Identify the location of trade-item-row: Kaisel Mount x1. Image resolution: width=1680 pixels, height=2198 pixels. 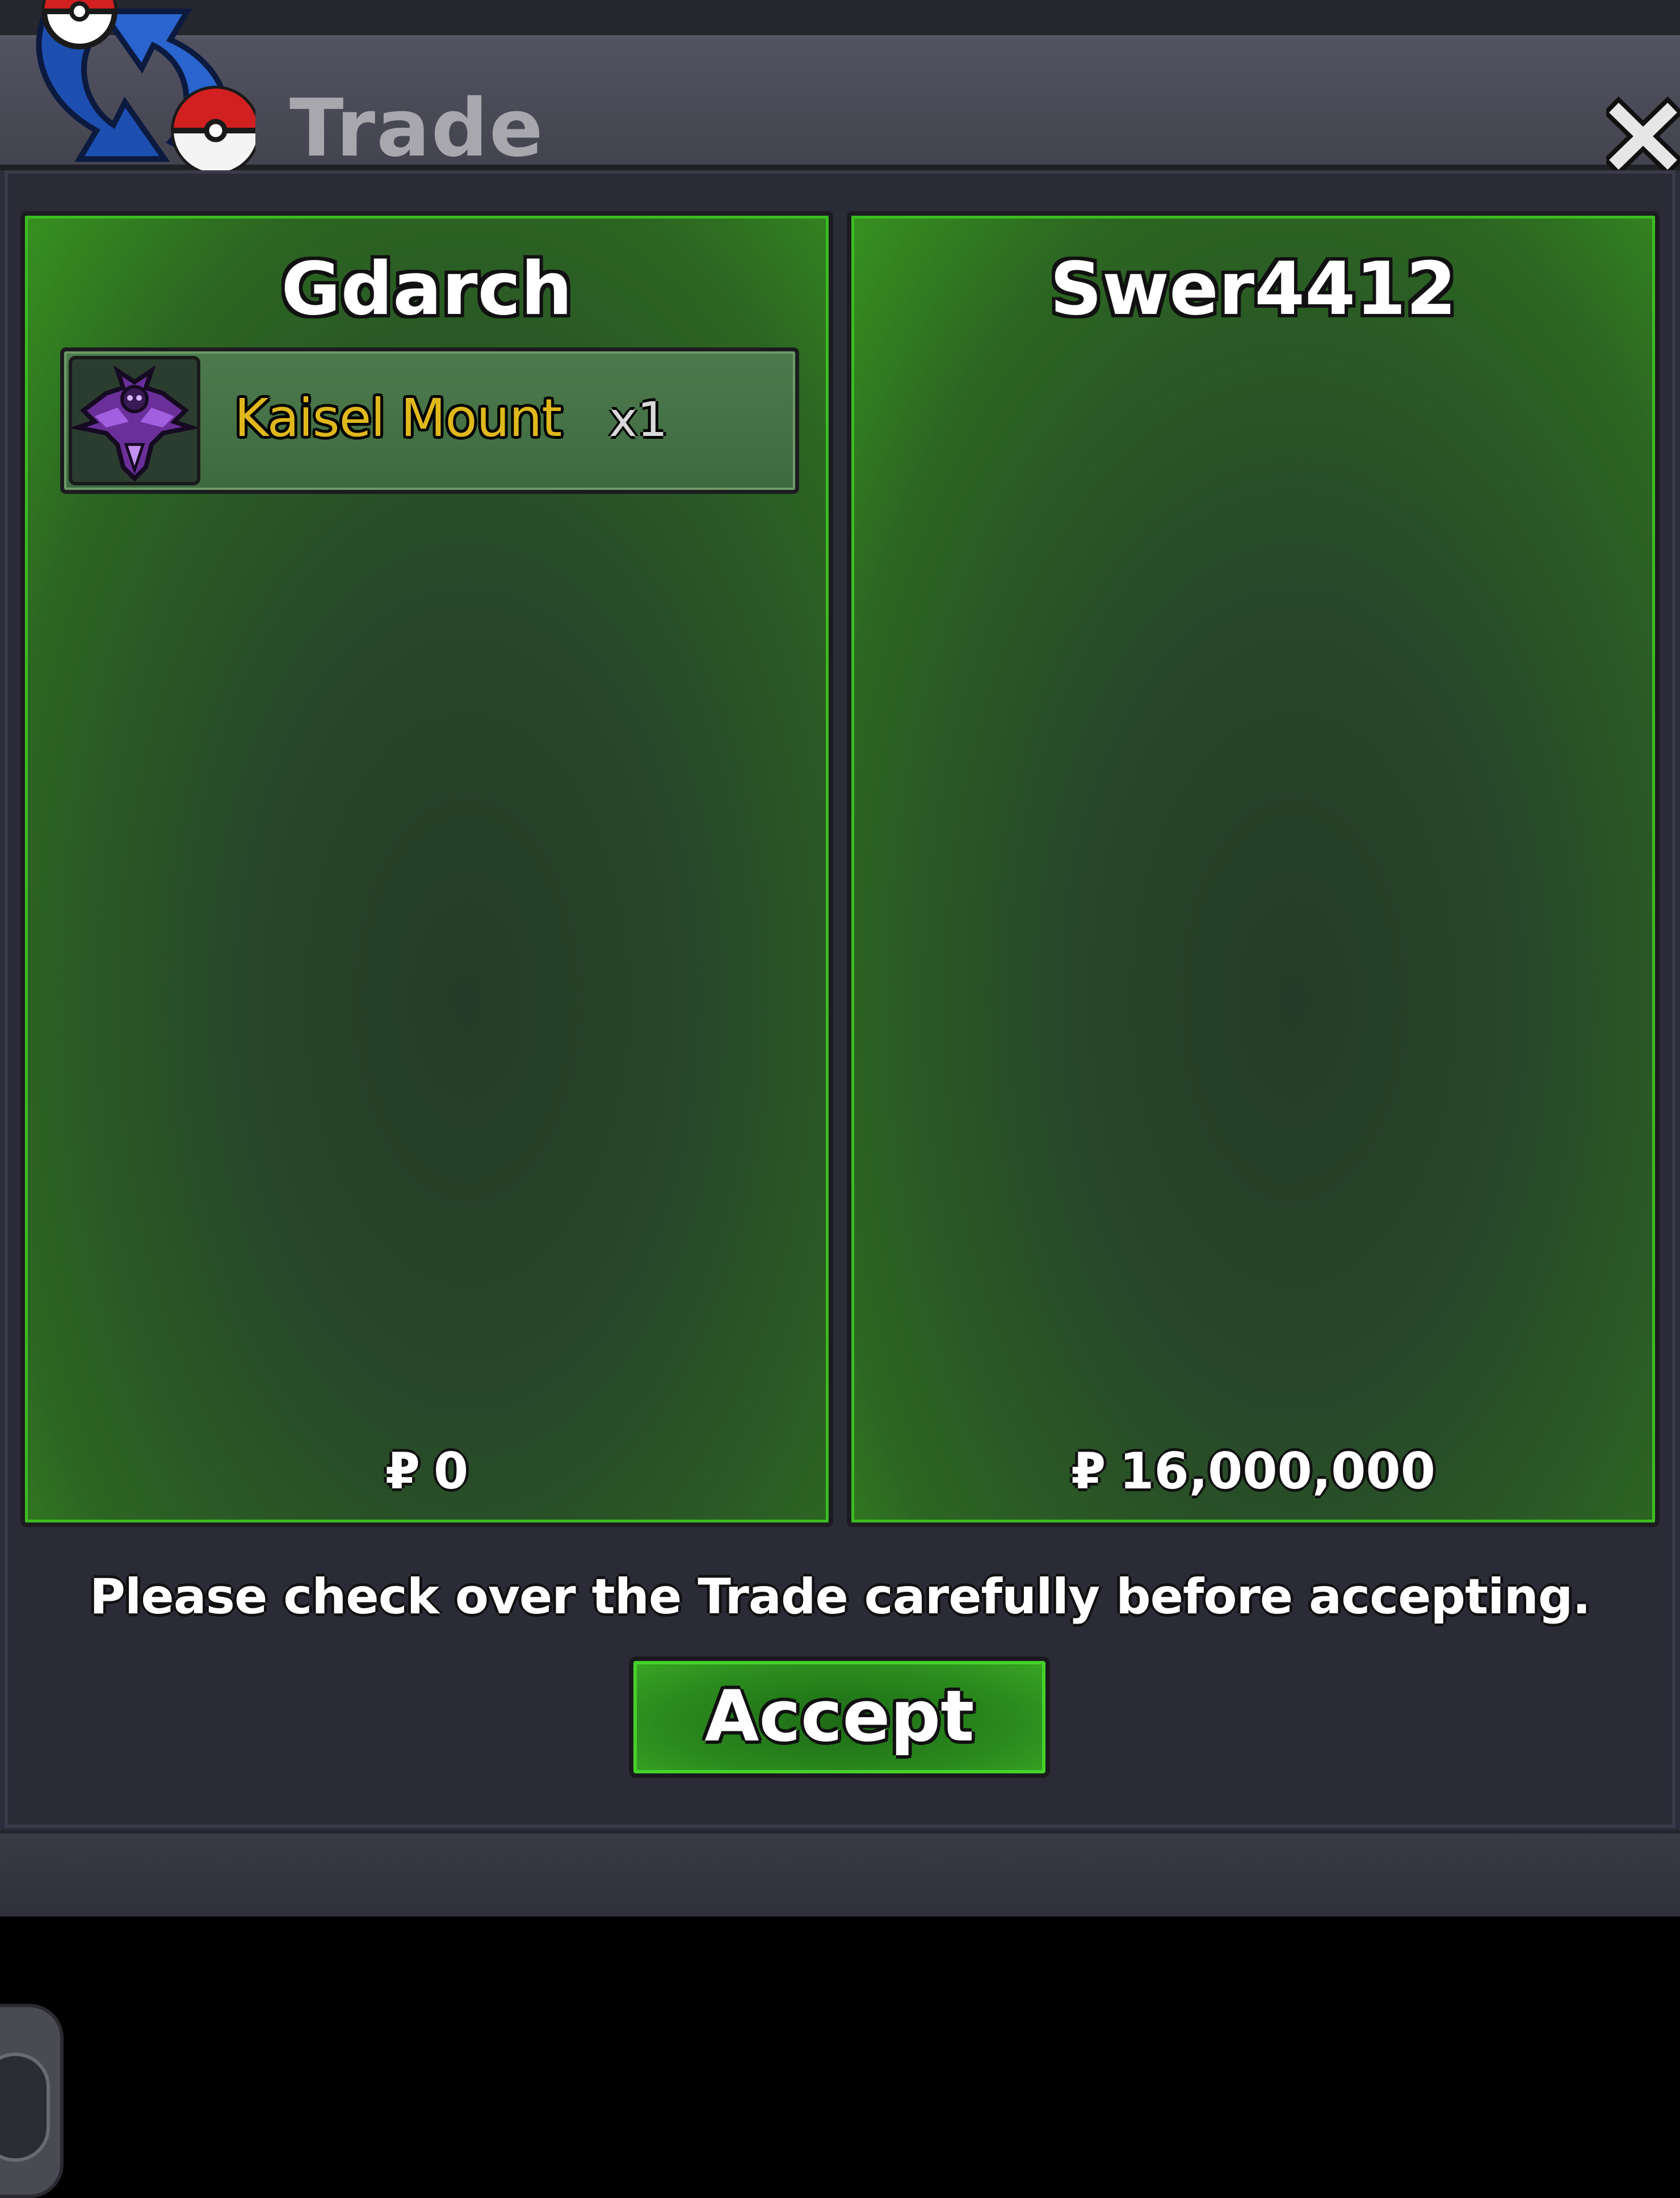
(429, 420).